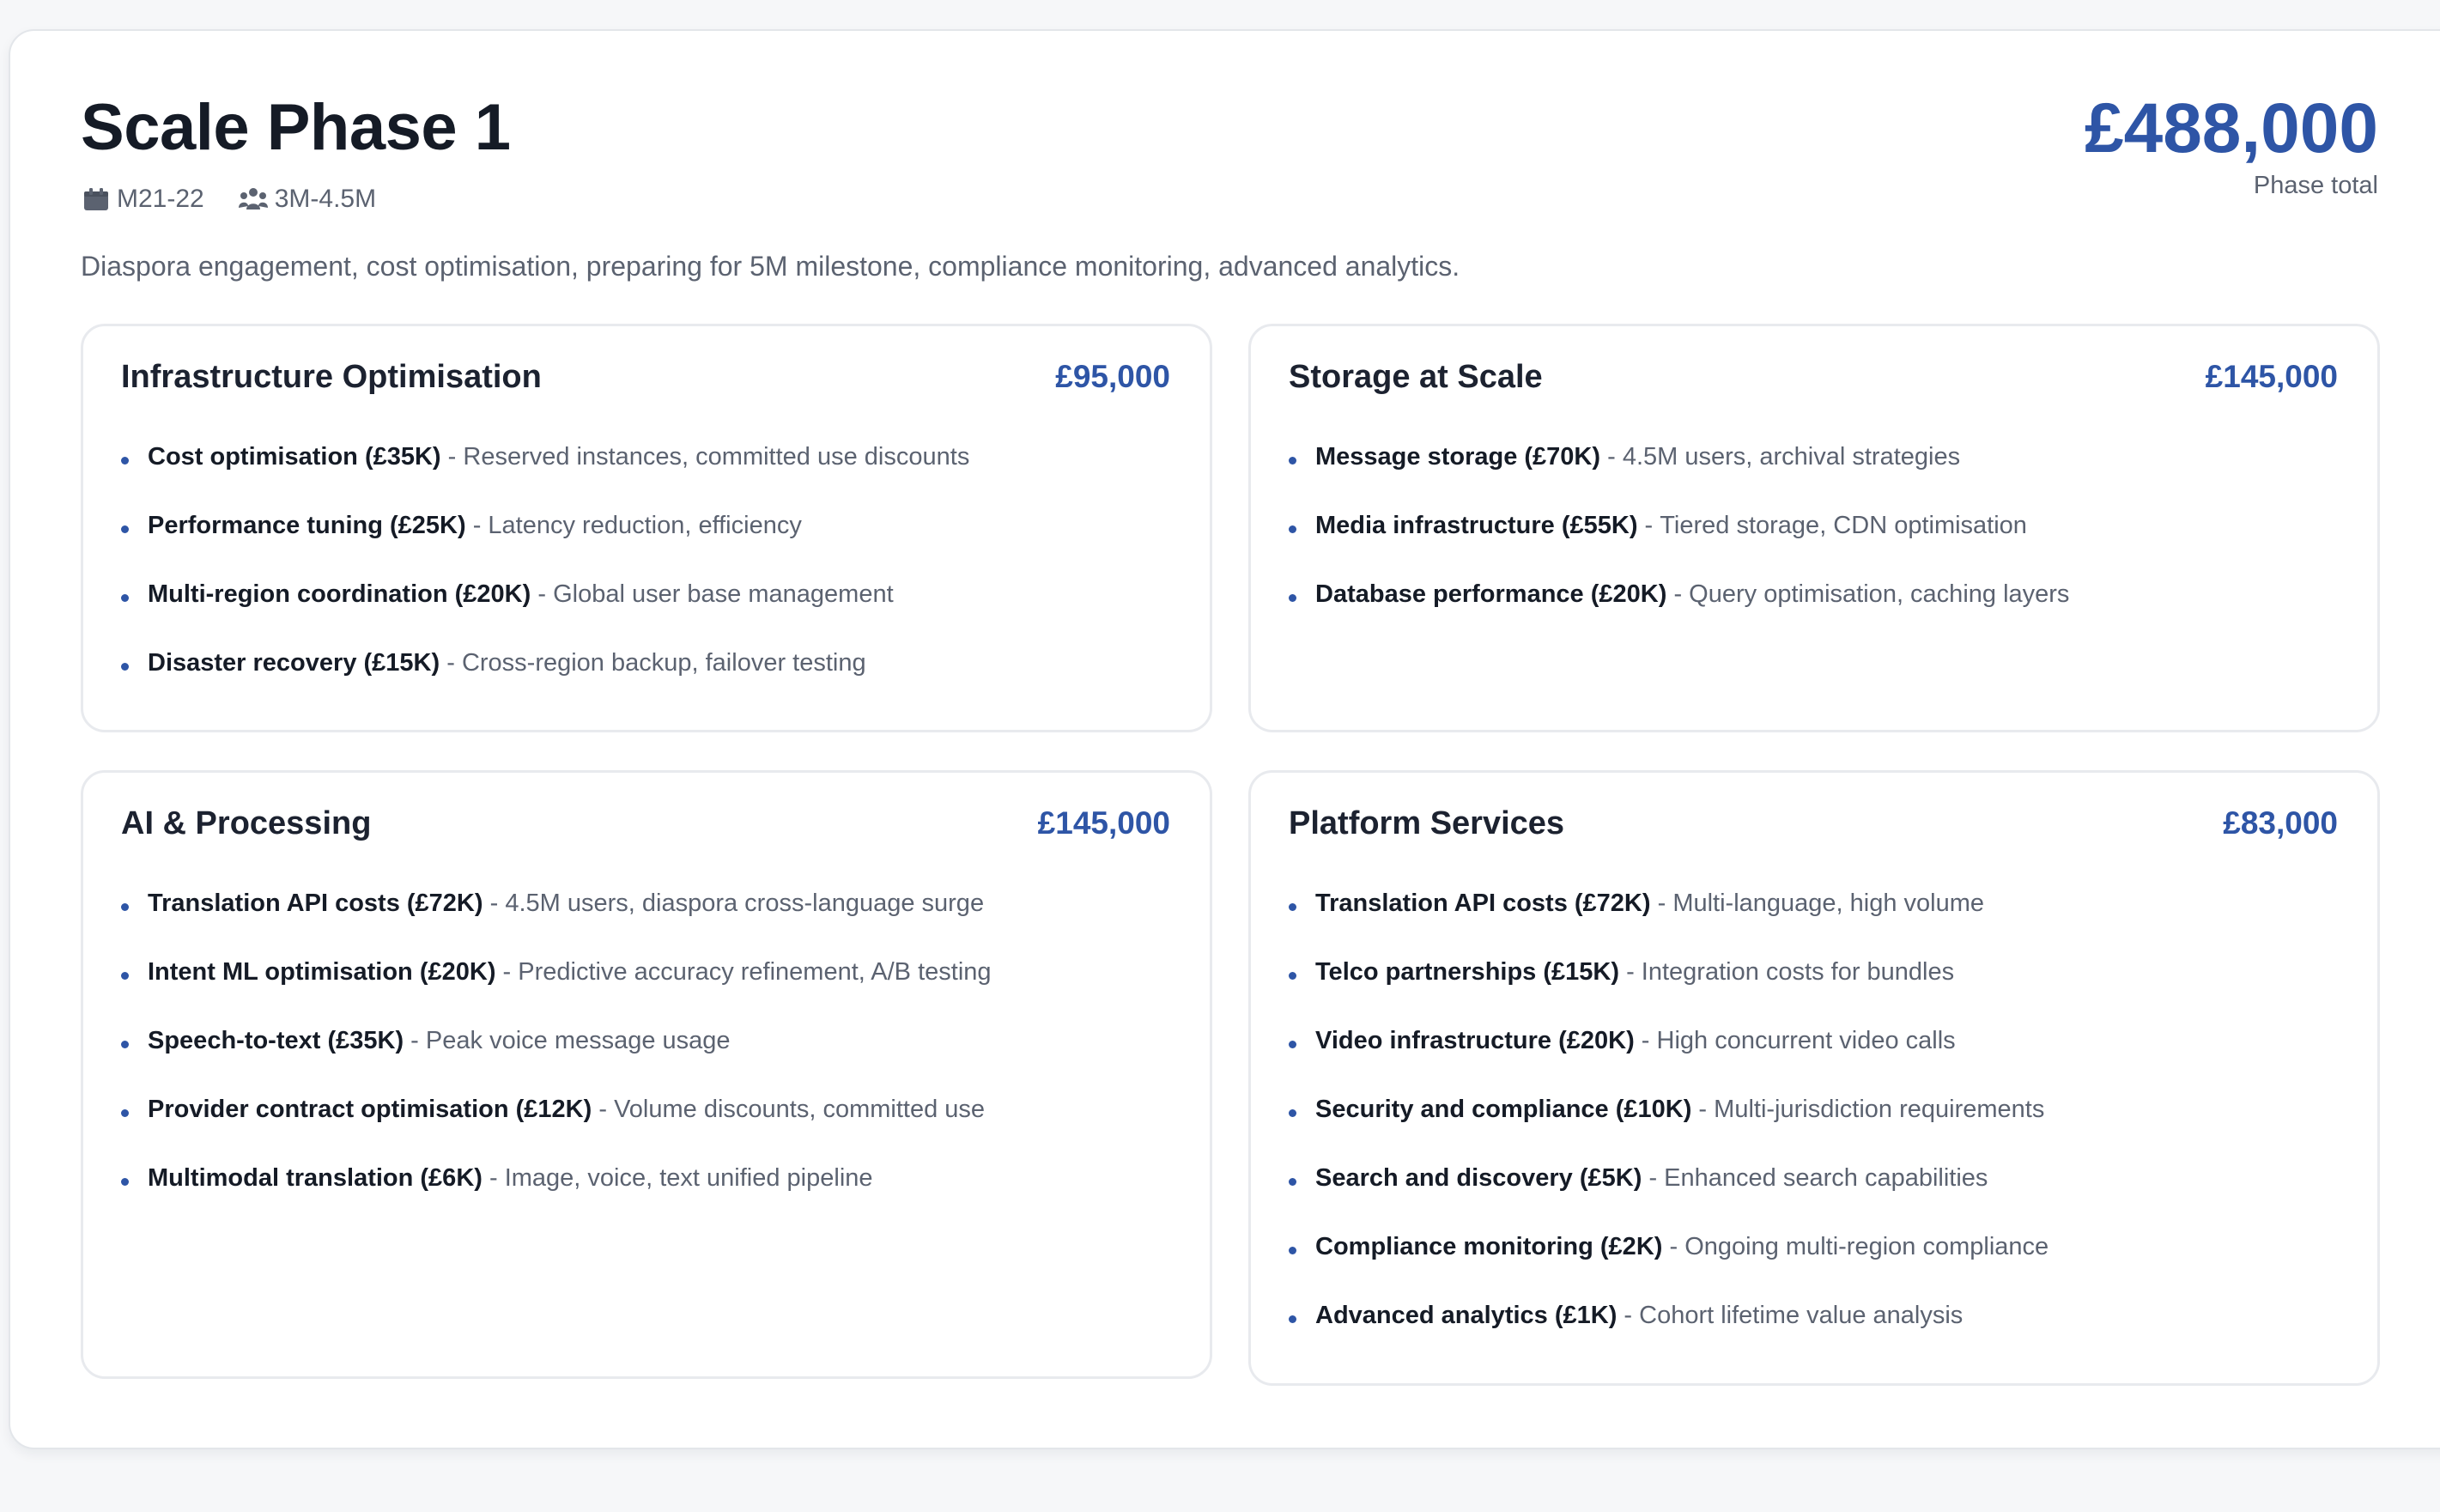 This screenshot has height=1512, width=2440. Describe the element at coordinates (331, 377) in the screenshot. I see `category-title: Infrastructure Optimisation` at that location.